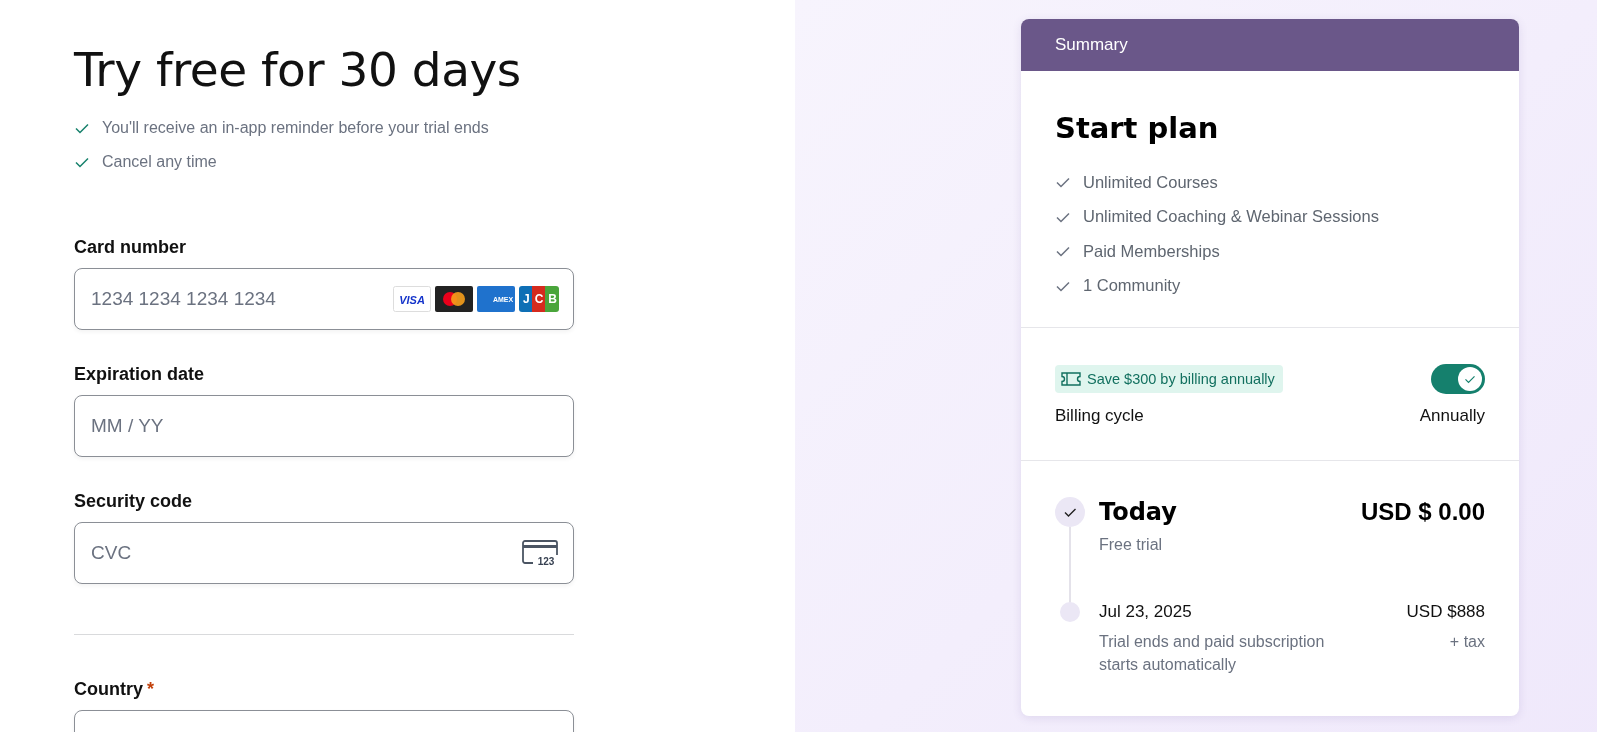 The width and height of the screenshot is (1597, 732). Describe the element at coordinates (1212, 653) in the screenshot. I see `step-note: Trial ends and paid subscription starts automatically` at that location.